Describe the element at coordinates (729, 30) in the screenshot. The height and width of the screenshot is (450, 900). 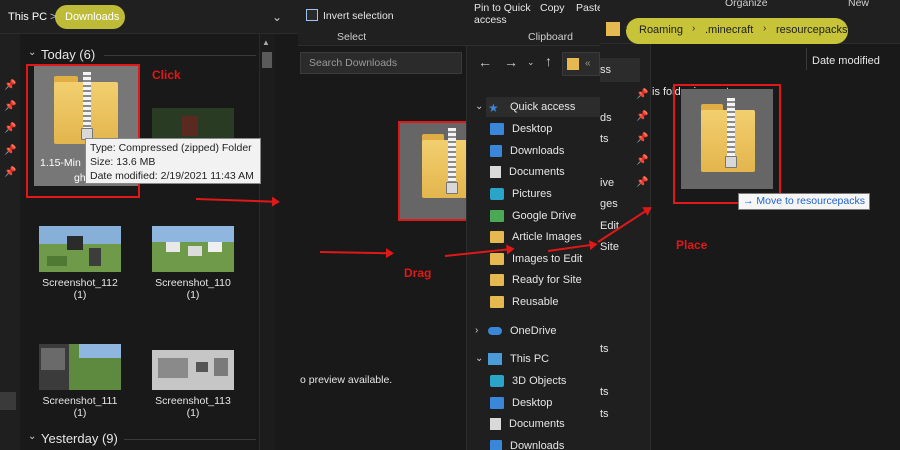
I see `breadcrumb-minecraft: .minecraft` at that location.